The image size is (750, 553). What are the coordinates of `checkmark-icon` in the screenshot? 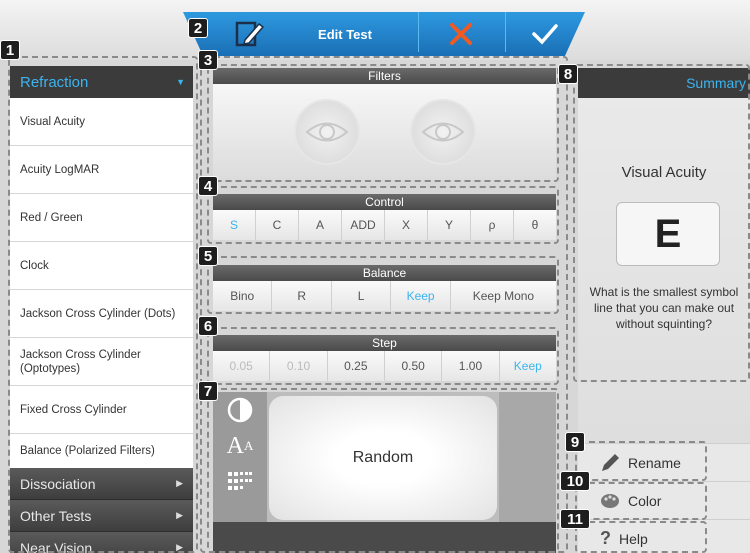 It's located at (545, 34).